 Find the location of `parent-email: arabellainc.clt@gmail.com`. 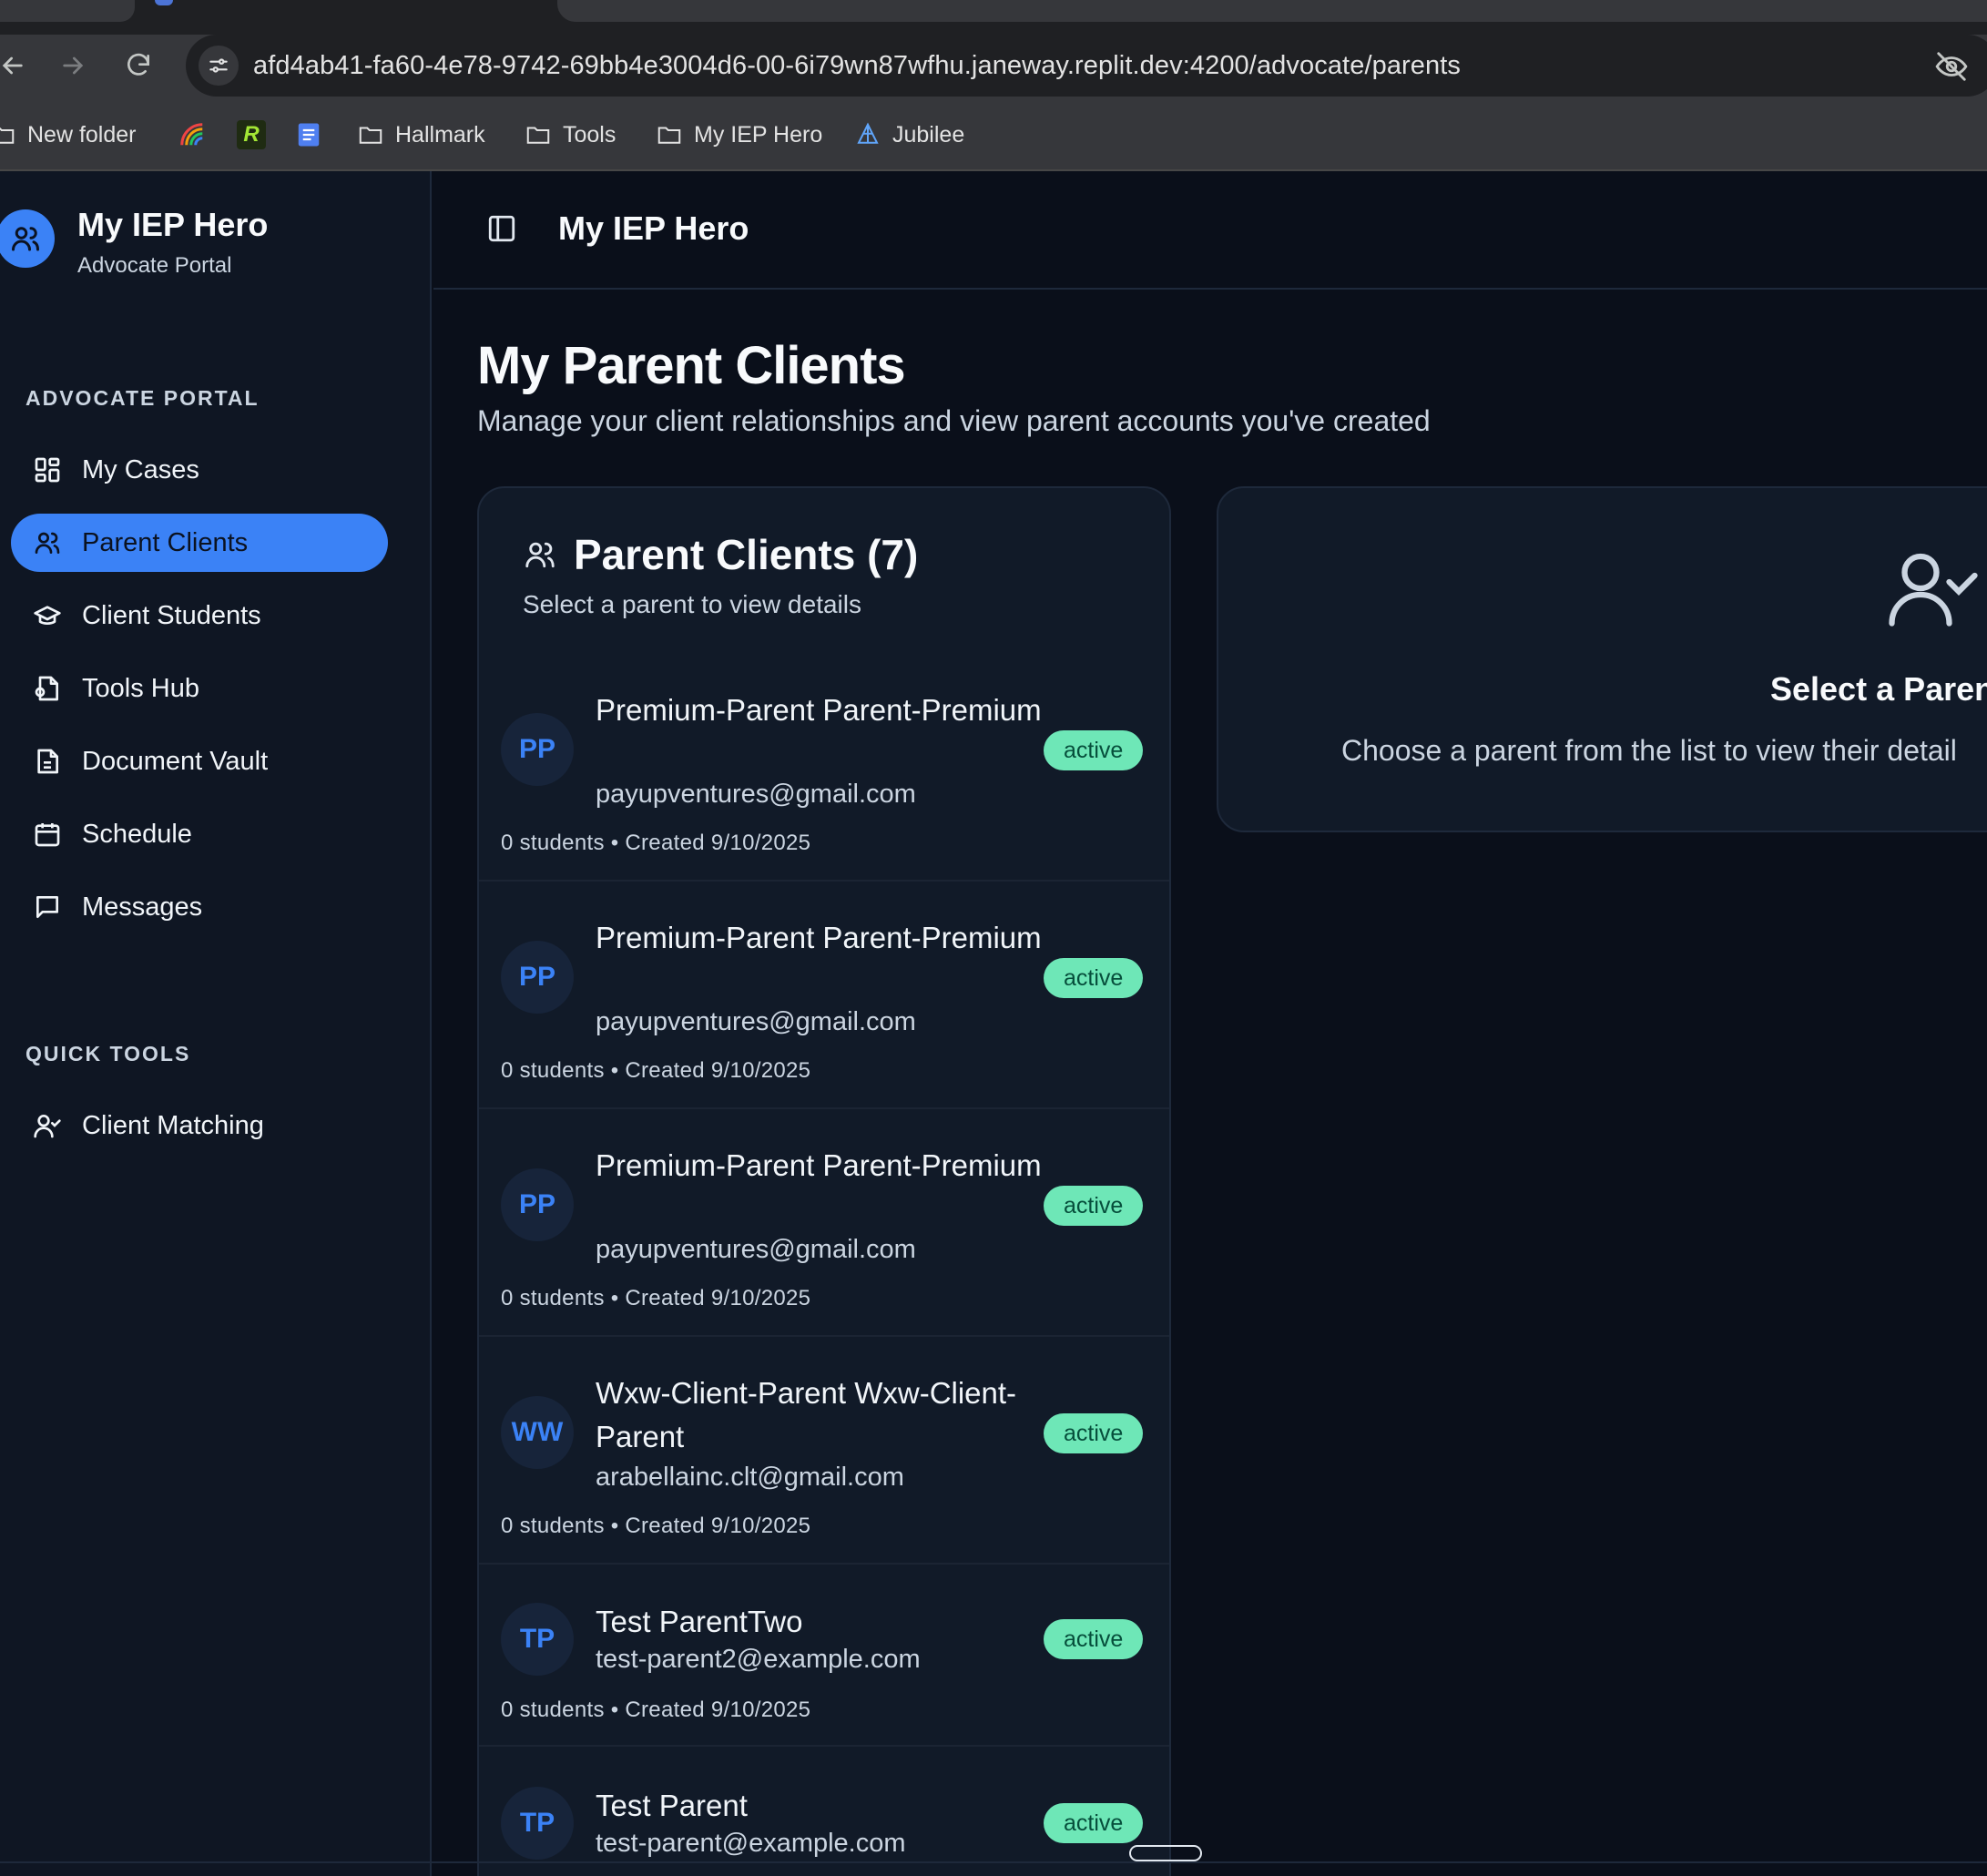

parent-email: arabellainc.clt@gmail.com is located at coordinates (750, 1477).